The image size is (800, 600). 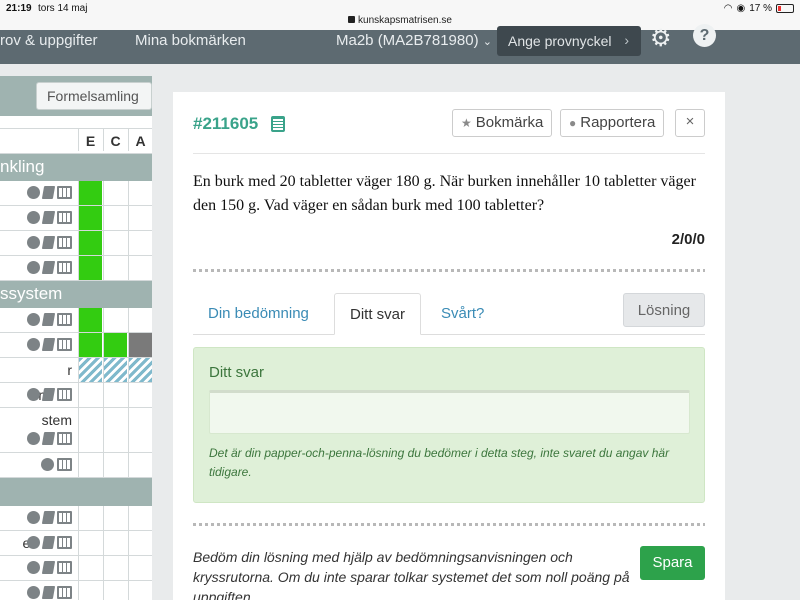 I want to click on report-button: ● Rapportera, so click(x=612, y=123).